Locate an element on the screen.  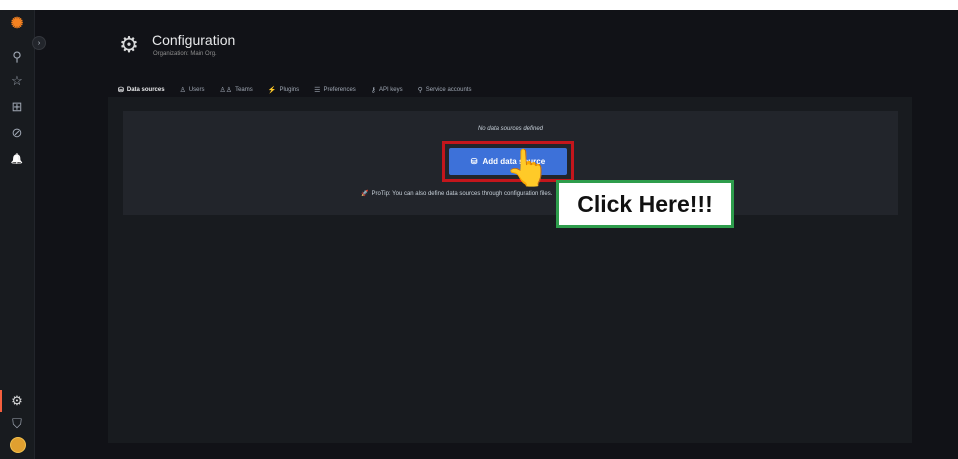
bell-icon: 🔔 is located at coordinates (17, 159).